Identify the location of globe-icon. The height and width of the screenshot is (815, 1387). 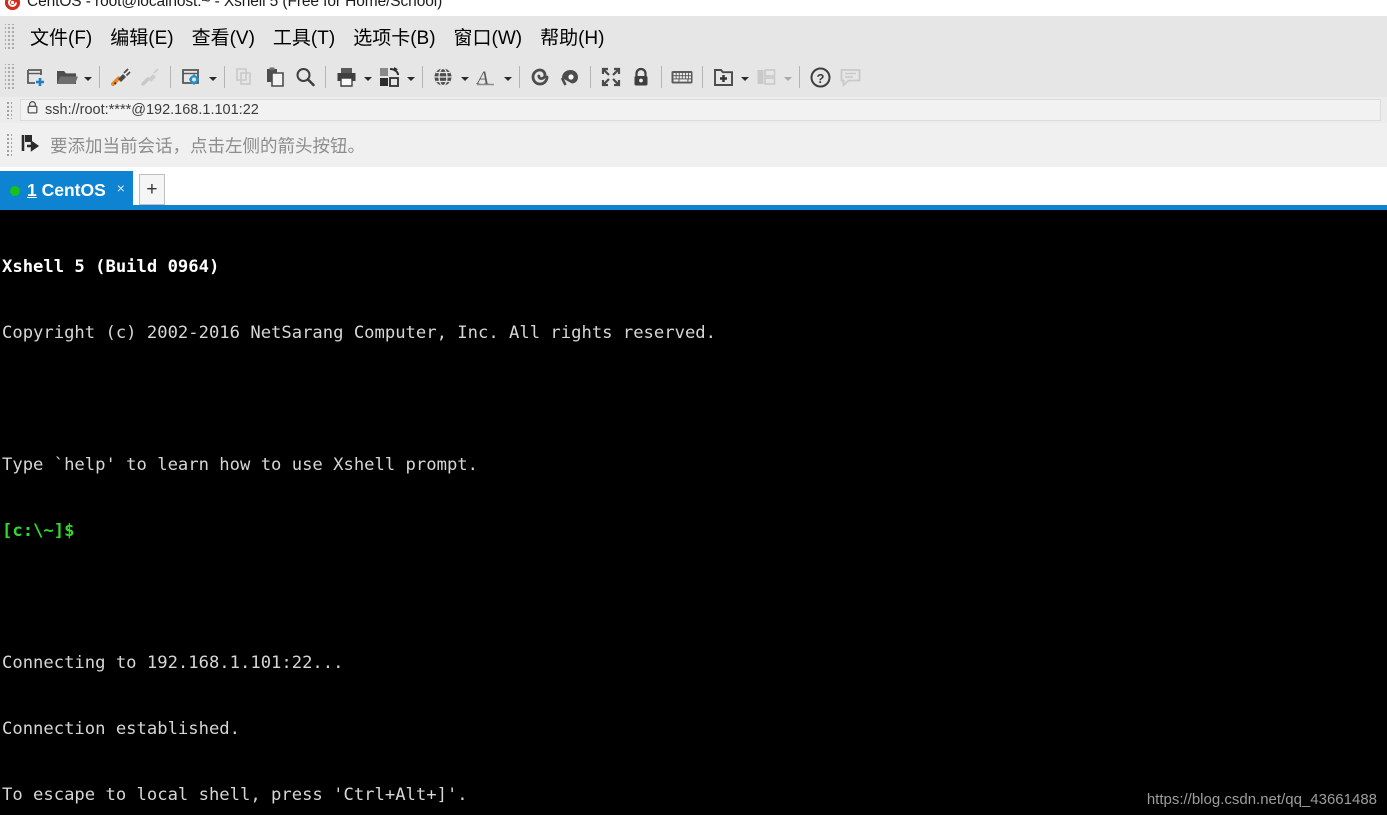
(443, 77).